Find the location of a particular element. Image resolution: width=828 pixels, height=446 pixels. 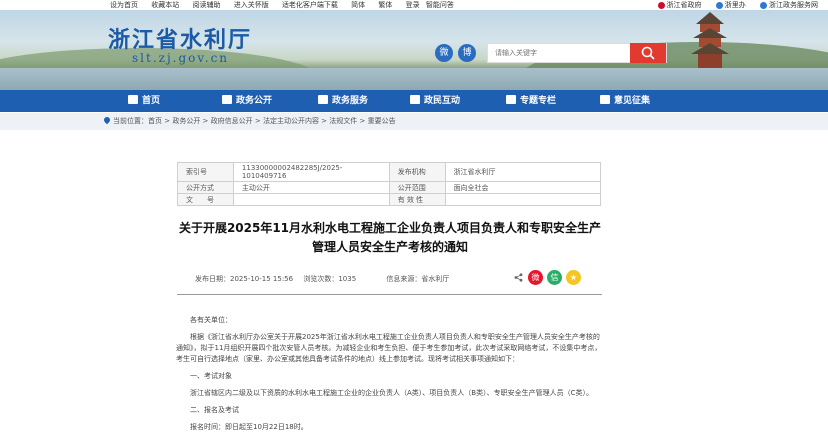

simplified-link: 简体 is located at coordinates (358, 5).